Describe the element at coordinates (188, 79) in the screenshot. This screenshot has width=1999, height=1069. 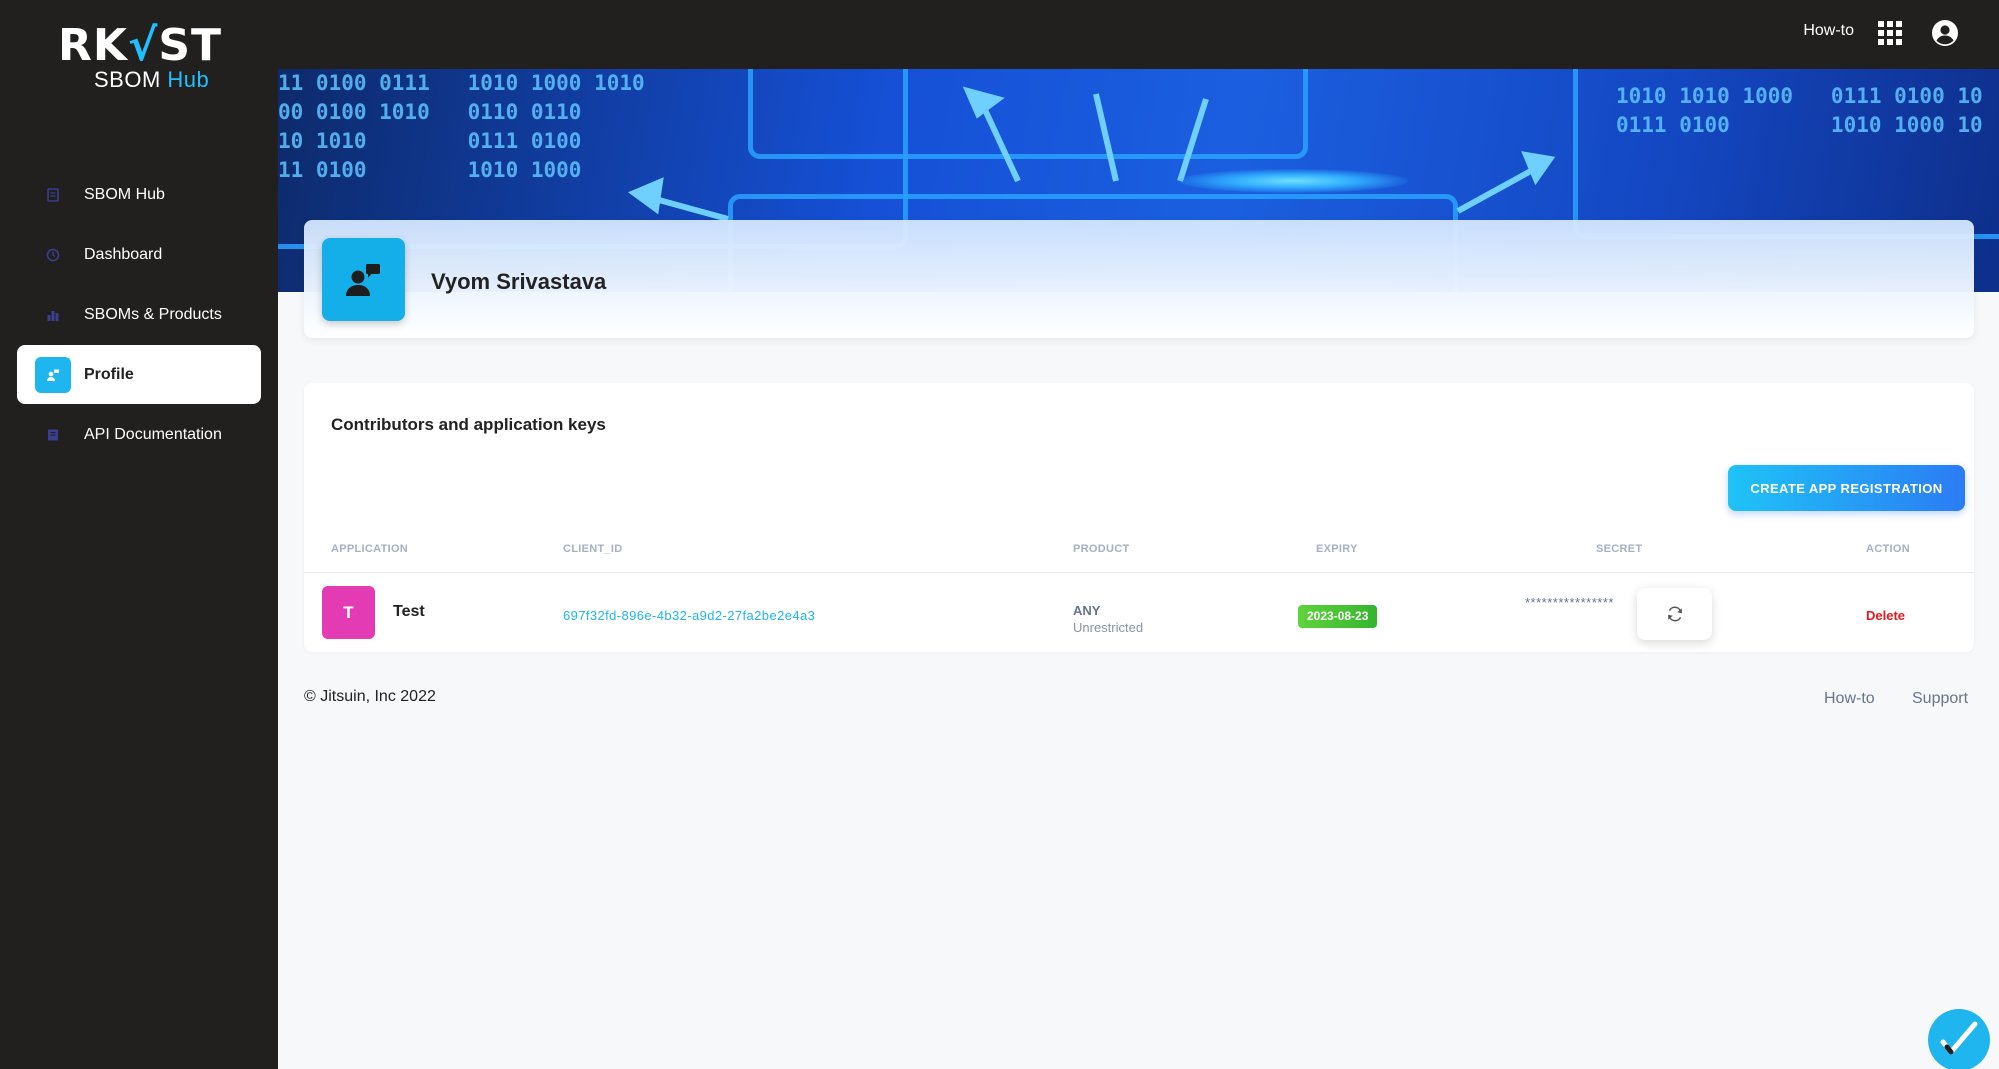
I see `logo-subtitle-suffix: Hub` at that location.